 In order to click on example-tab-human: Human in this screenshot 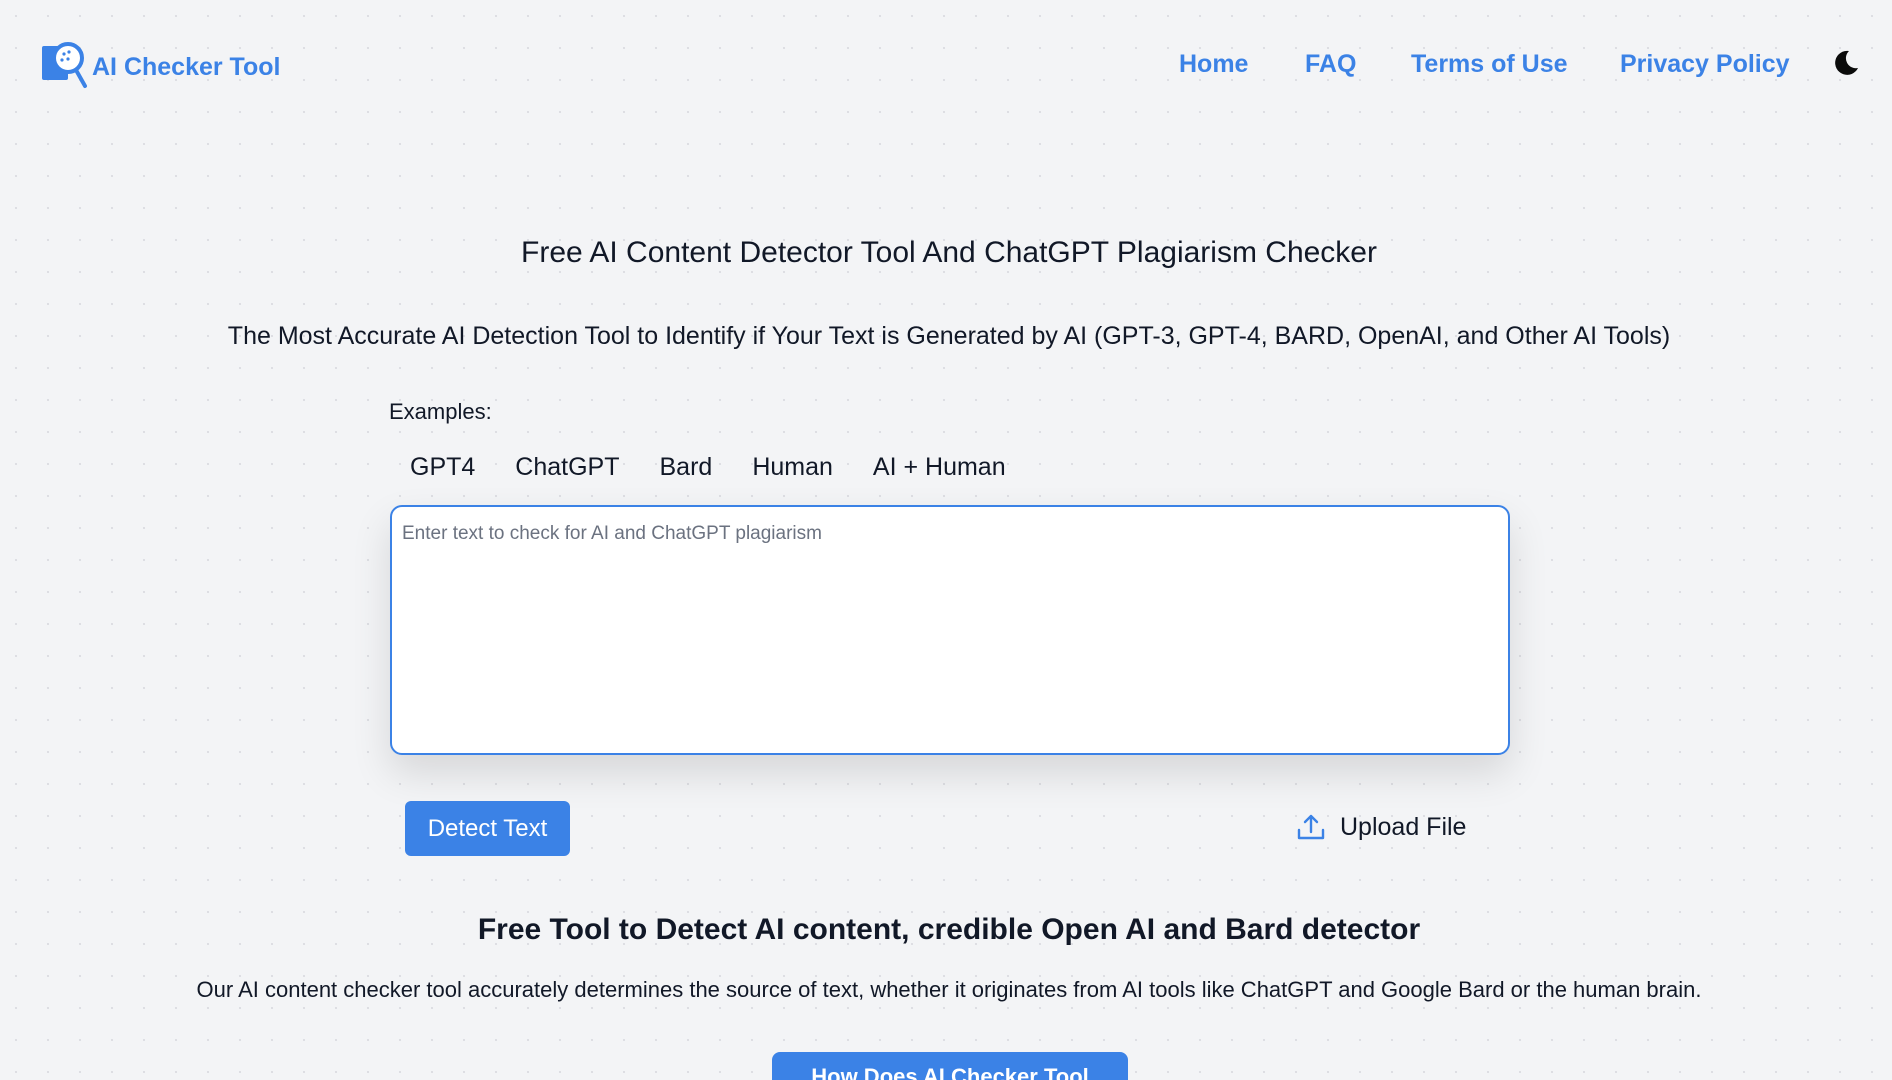, I will do `click(792, 467)`.